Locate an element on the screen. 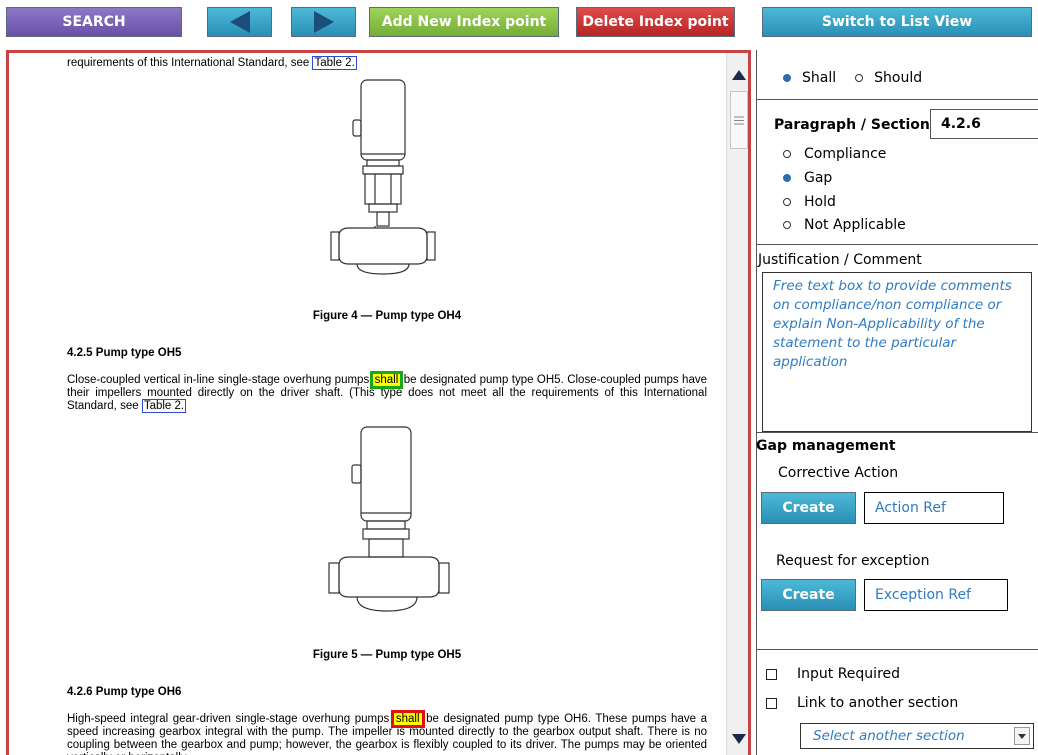  select-section-dropdown: Select another section is located at coordinates (917, 736).